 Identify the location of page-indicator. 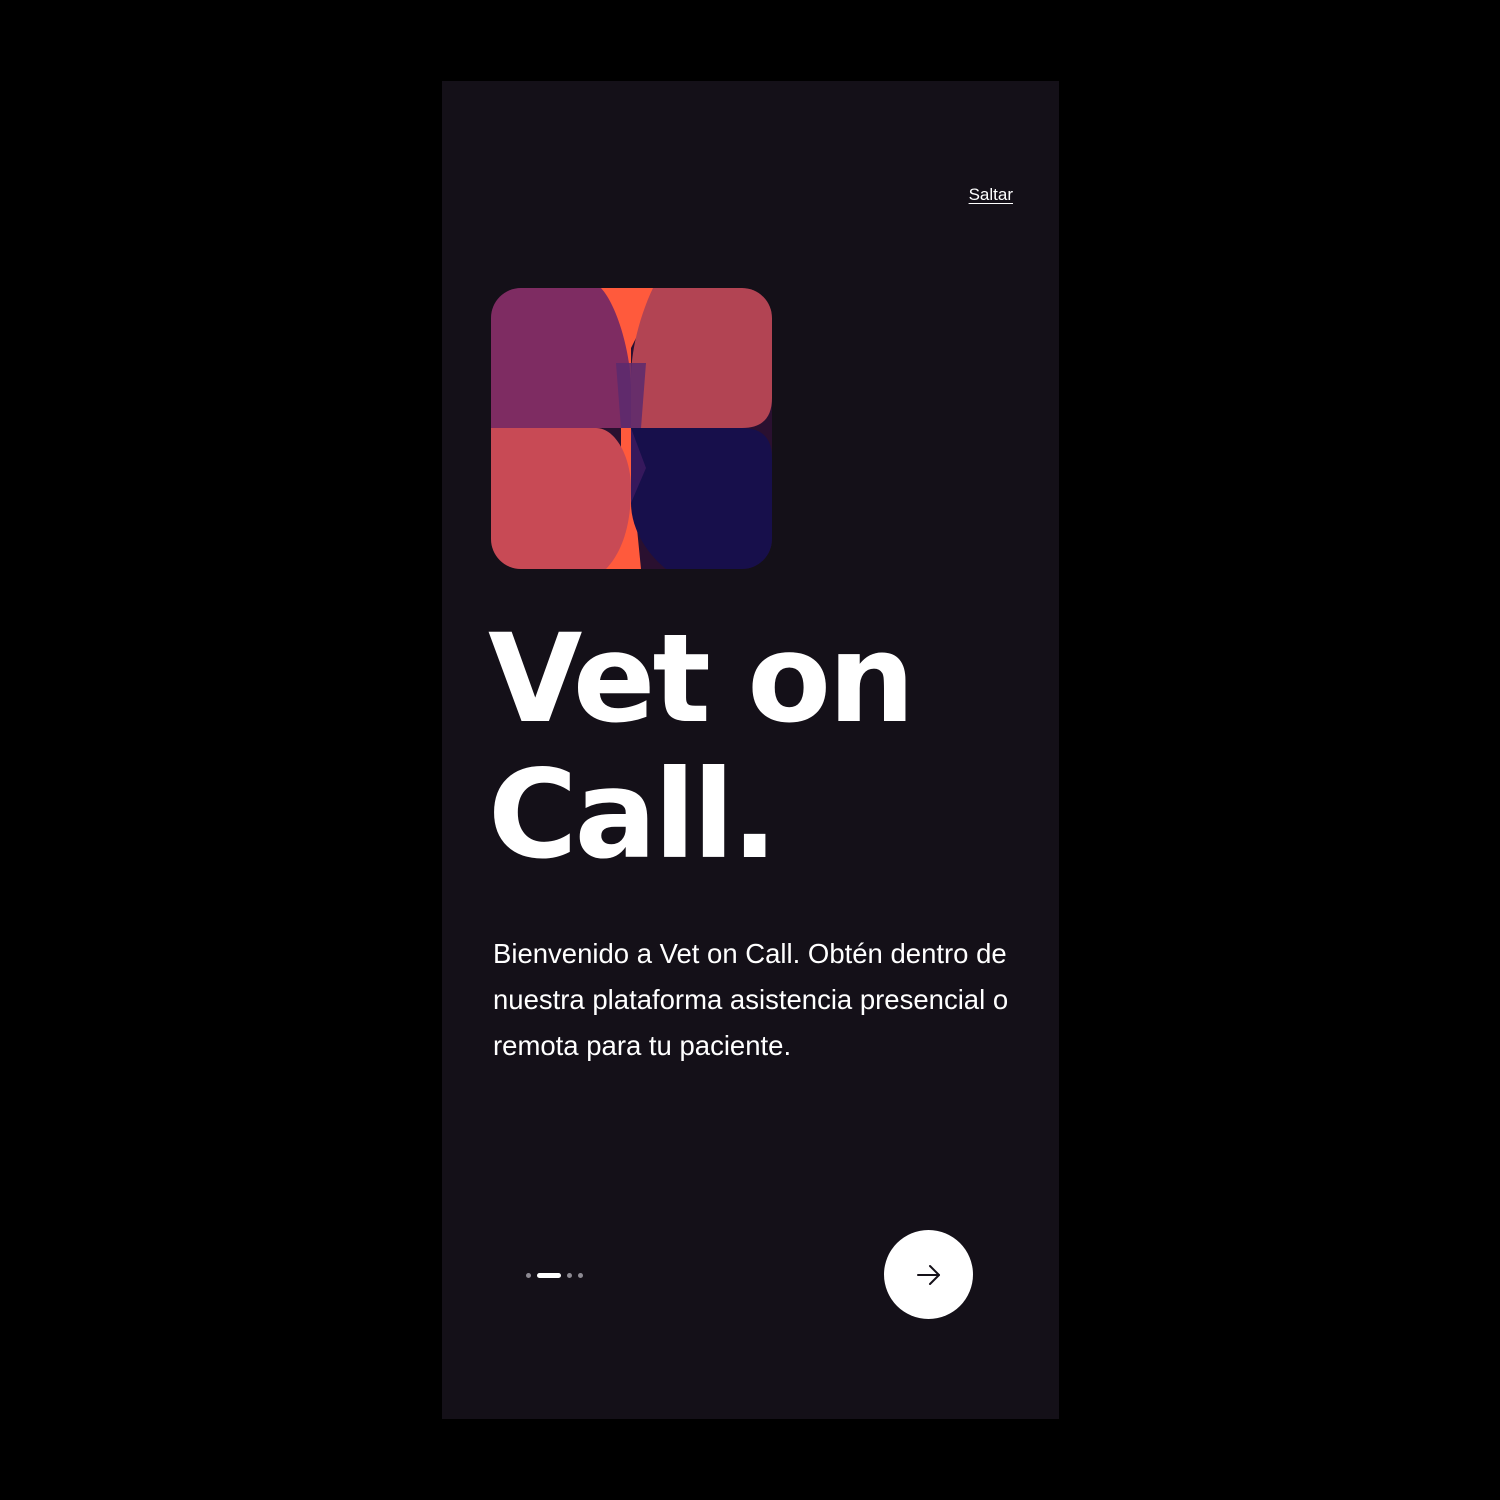
(554, 1275).